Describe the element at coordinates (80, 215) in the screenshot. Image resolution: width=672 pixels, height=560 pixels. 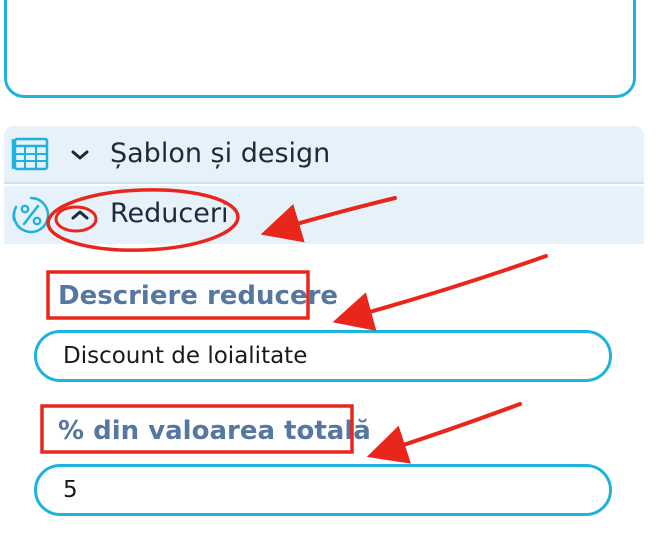
I see `chevron-up-icon` at that location.